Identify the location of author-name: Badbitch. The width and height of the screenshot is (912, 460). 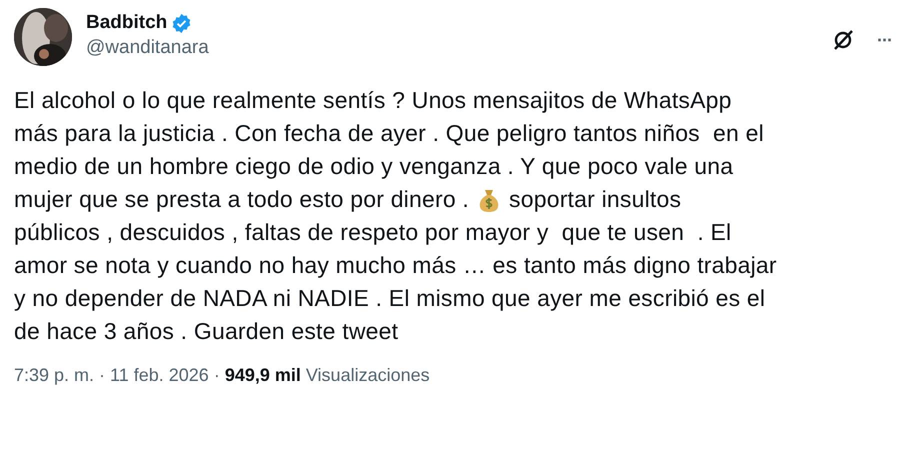
(127, 23).